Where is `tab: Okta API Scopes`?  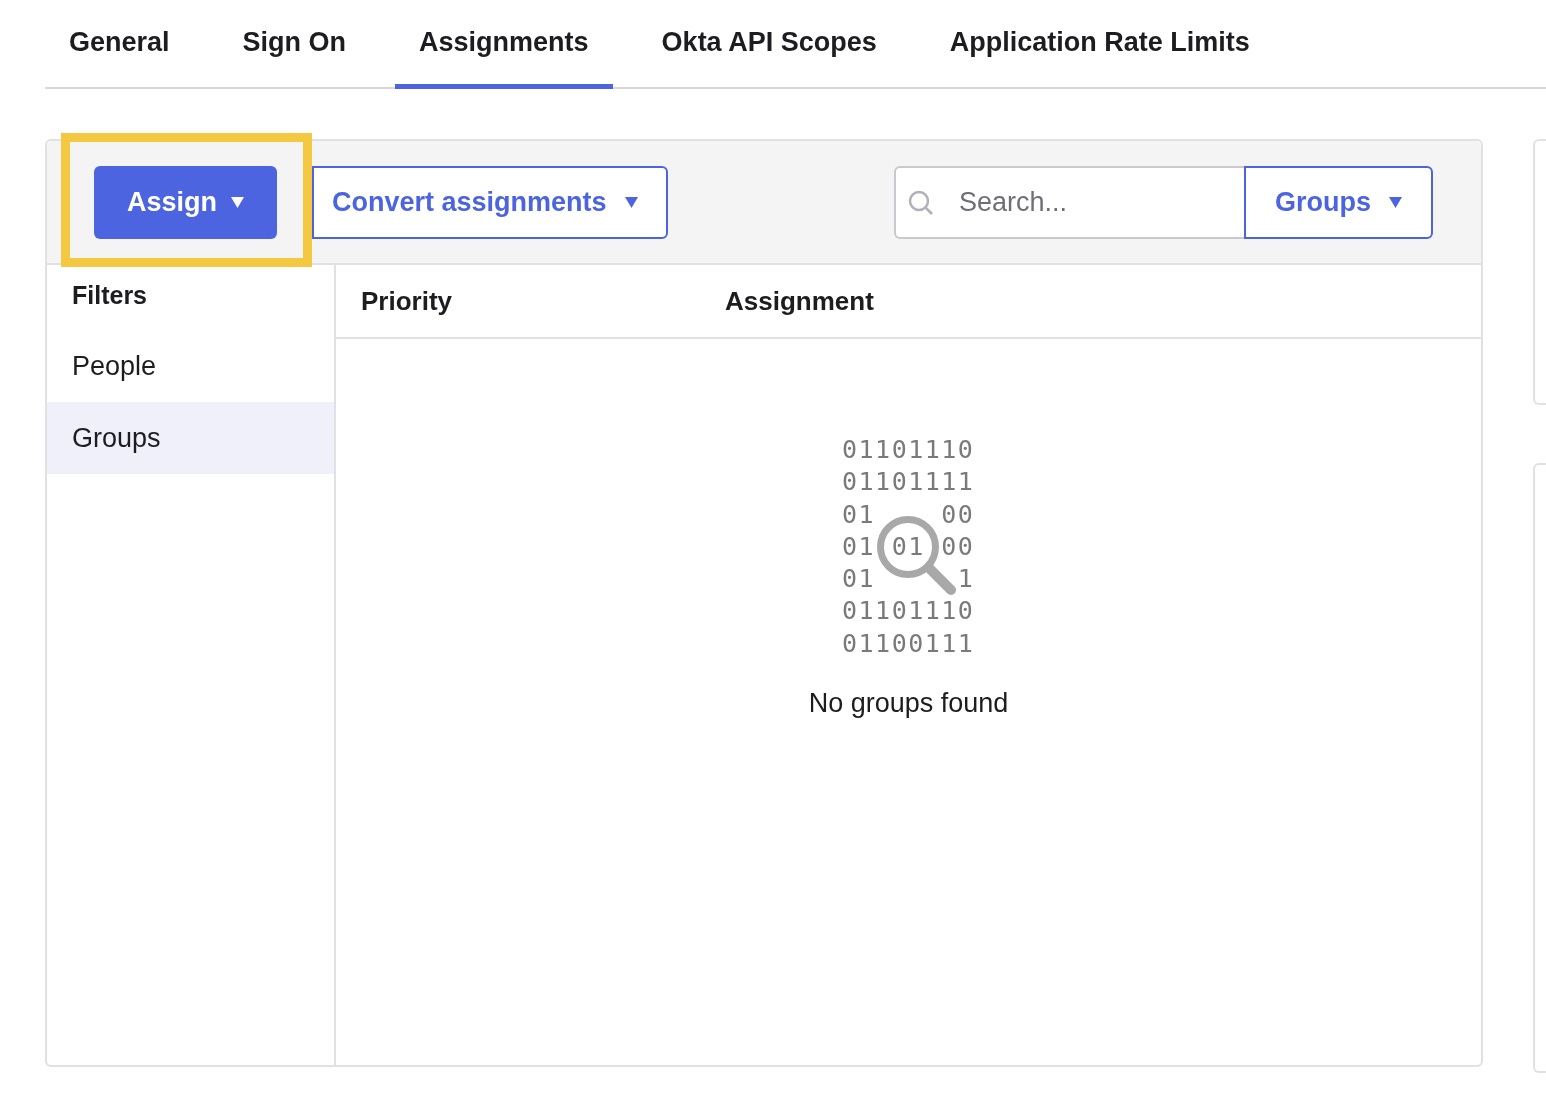 tab: Okta API Scopes is located at coordinates (769, 44).